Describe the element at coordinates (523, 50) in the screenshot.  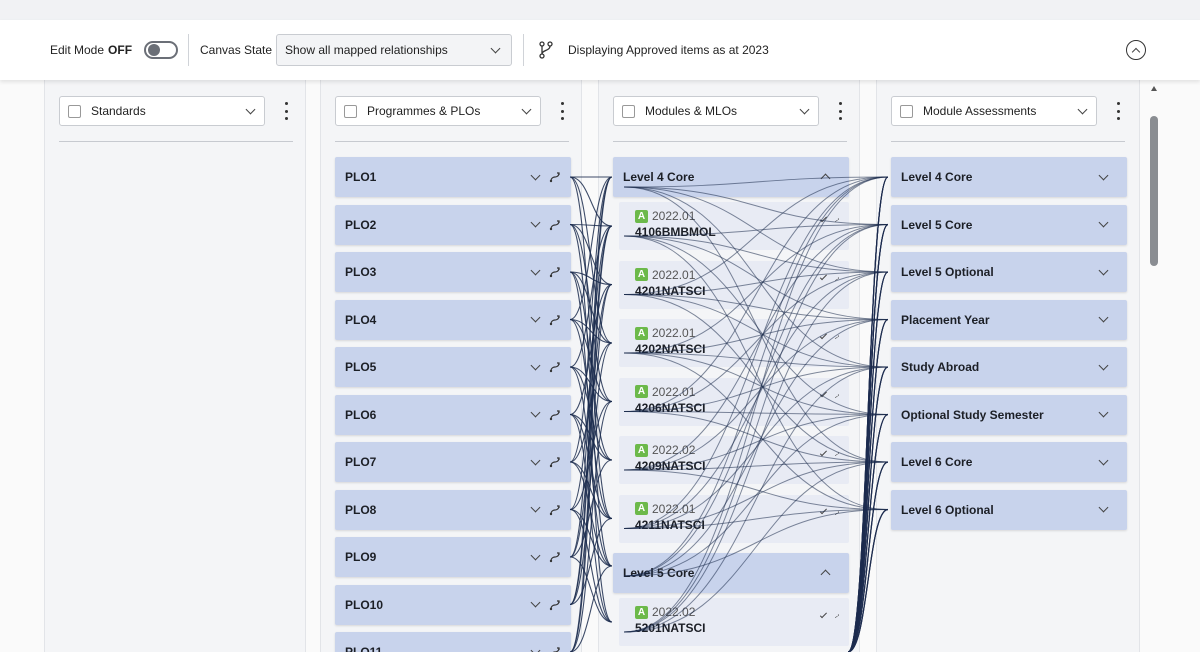
I see `toolbar-separator` at that location.